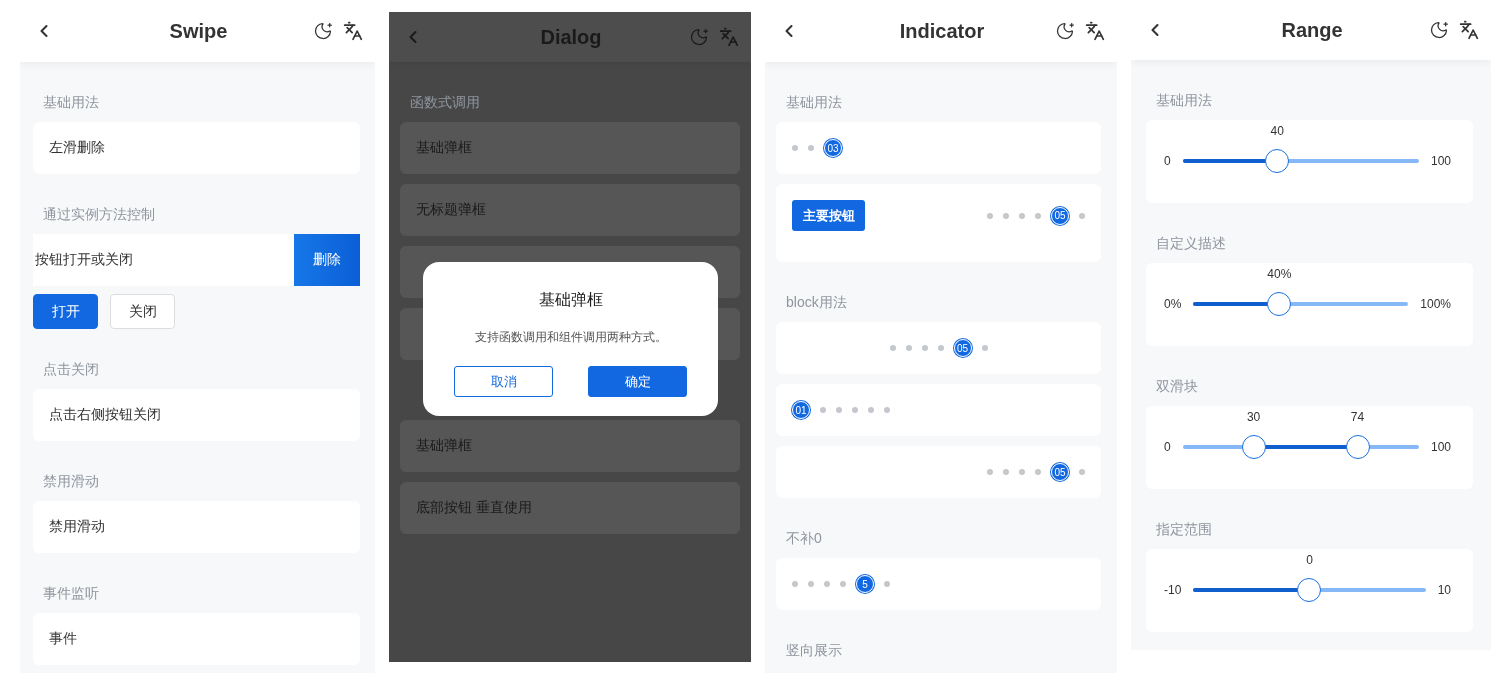 The width and height of the screenshot is (1505, 673). What do you see at coordinates (198, 31) in the screenshot?
I see `page-title: Swipe` at bounding box center [198, 31].